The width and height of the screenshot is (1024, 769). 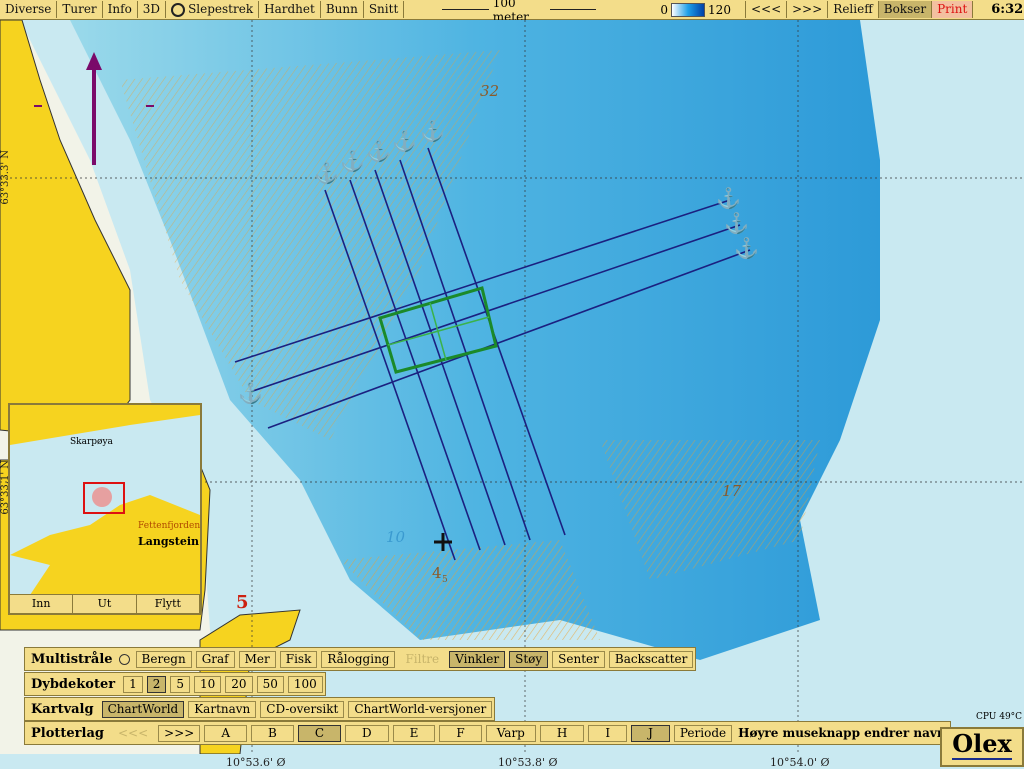 What do you see at coordinates (489, 91) in the screenshot?
I see `depth-label-32: 32` at bounding box center [489, 91].